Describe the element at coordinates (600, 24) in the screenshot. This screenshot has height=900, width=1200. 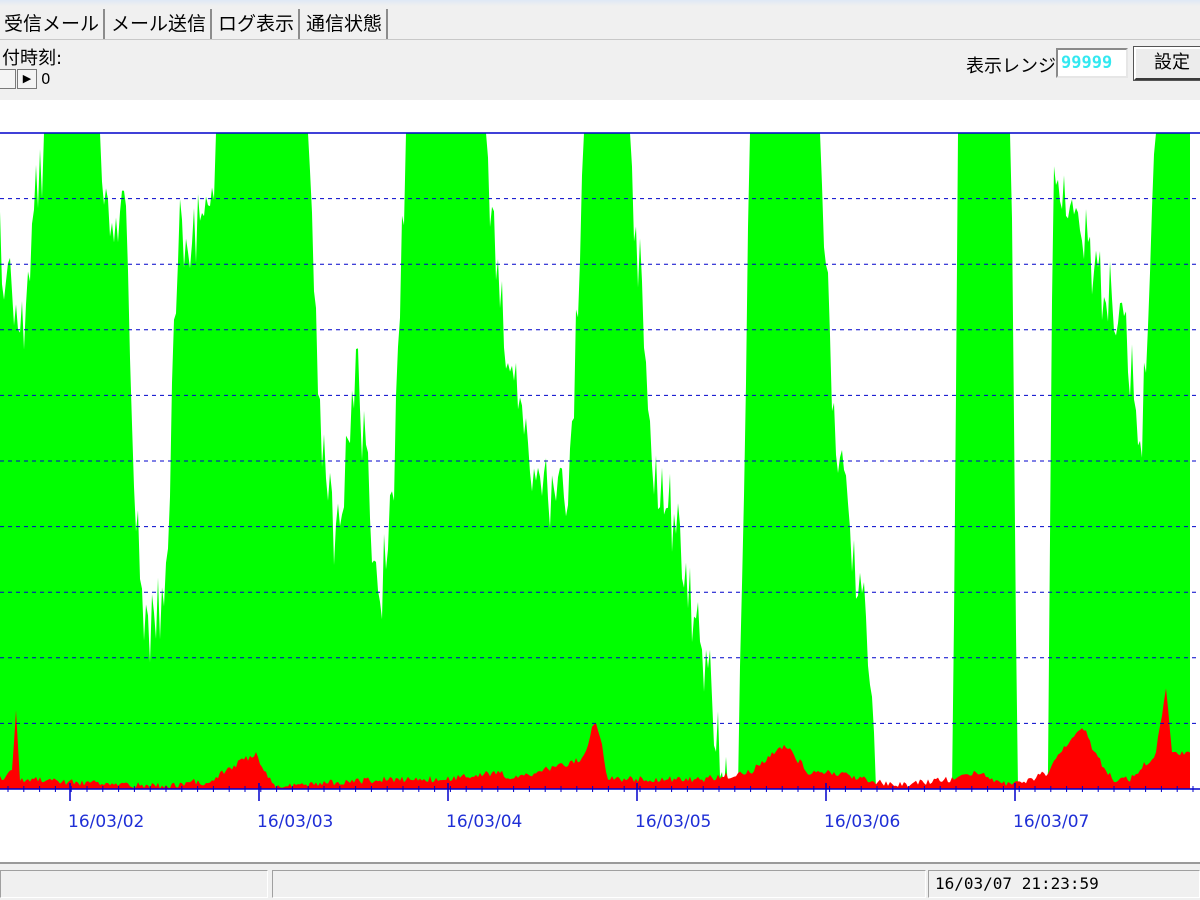
I see `tab-bar: 受信メール メール送信 ログ表示 通信状態` at that location.